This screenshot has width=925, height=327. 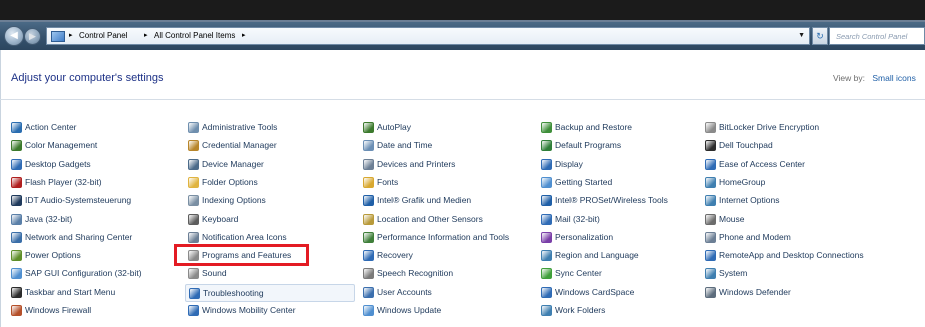 What do you see at coordinates (194, 293) in the screenshot?
I see `troubleshooting-icon` at bounding box center [194, 293].